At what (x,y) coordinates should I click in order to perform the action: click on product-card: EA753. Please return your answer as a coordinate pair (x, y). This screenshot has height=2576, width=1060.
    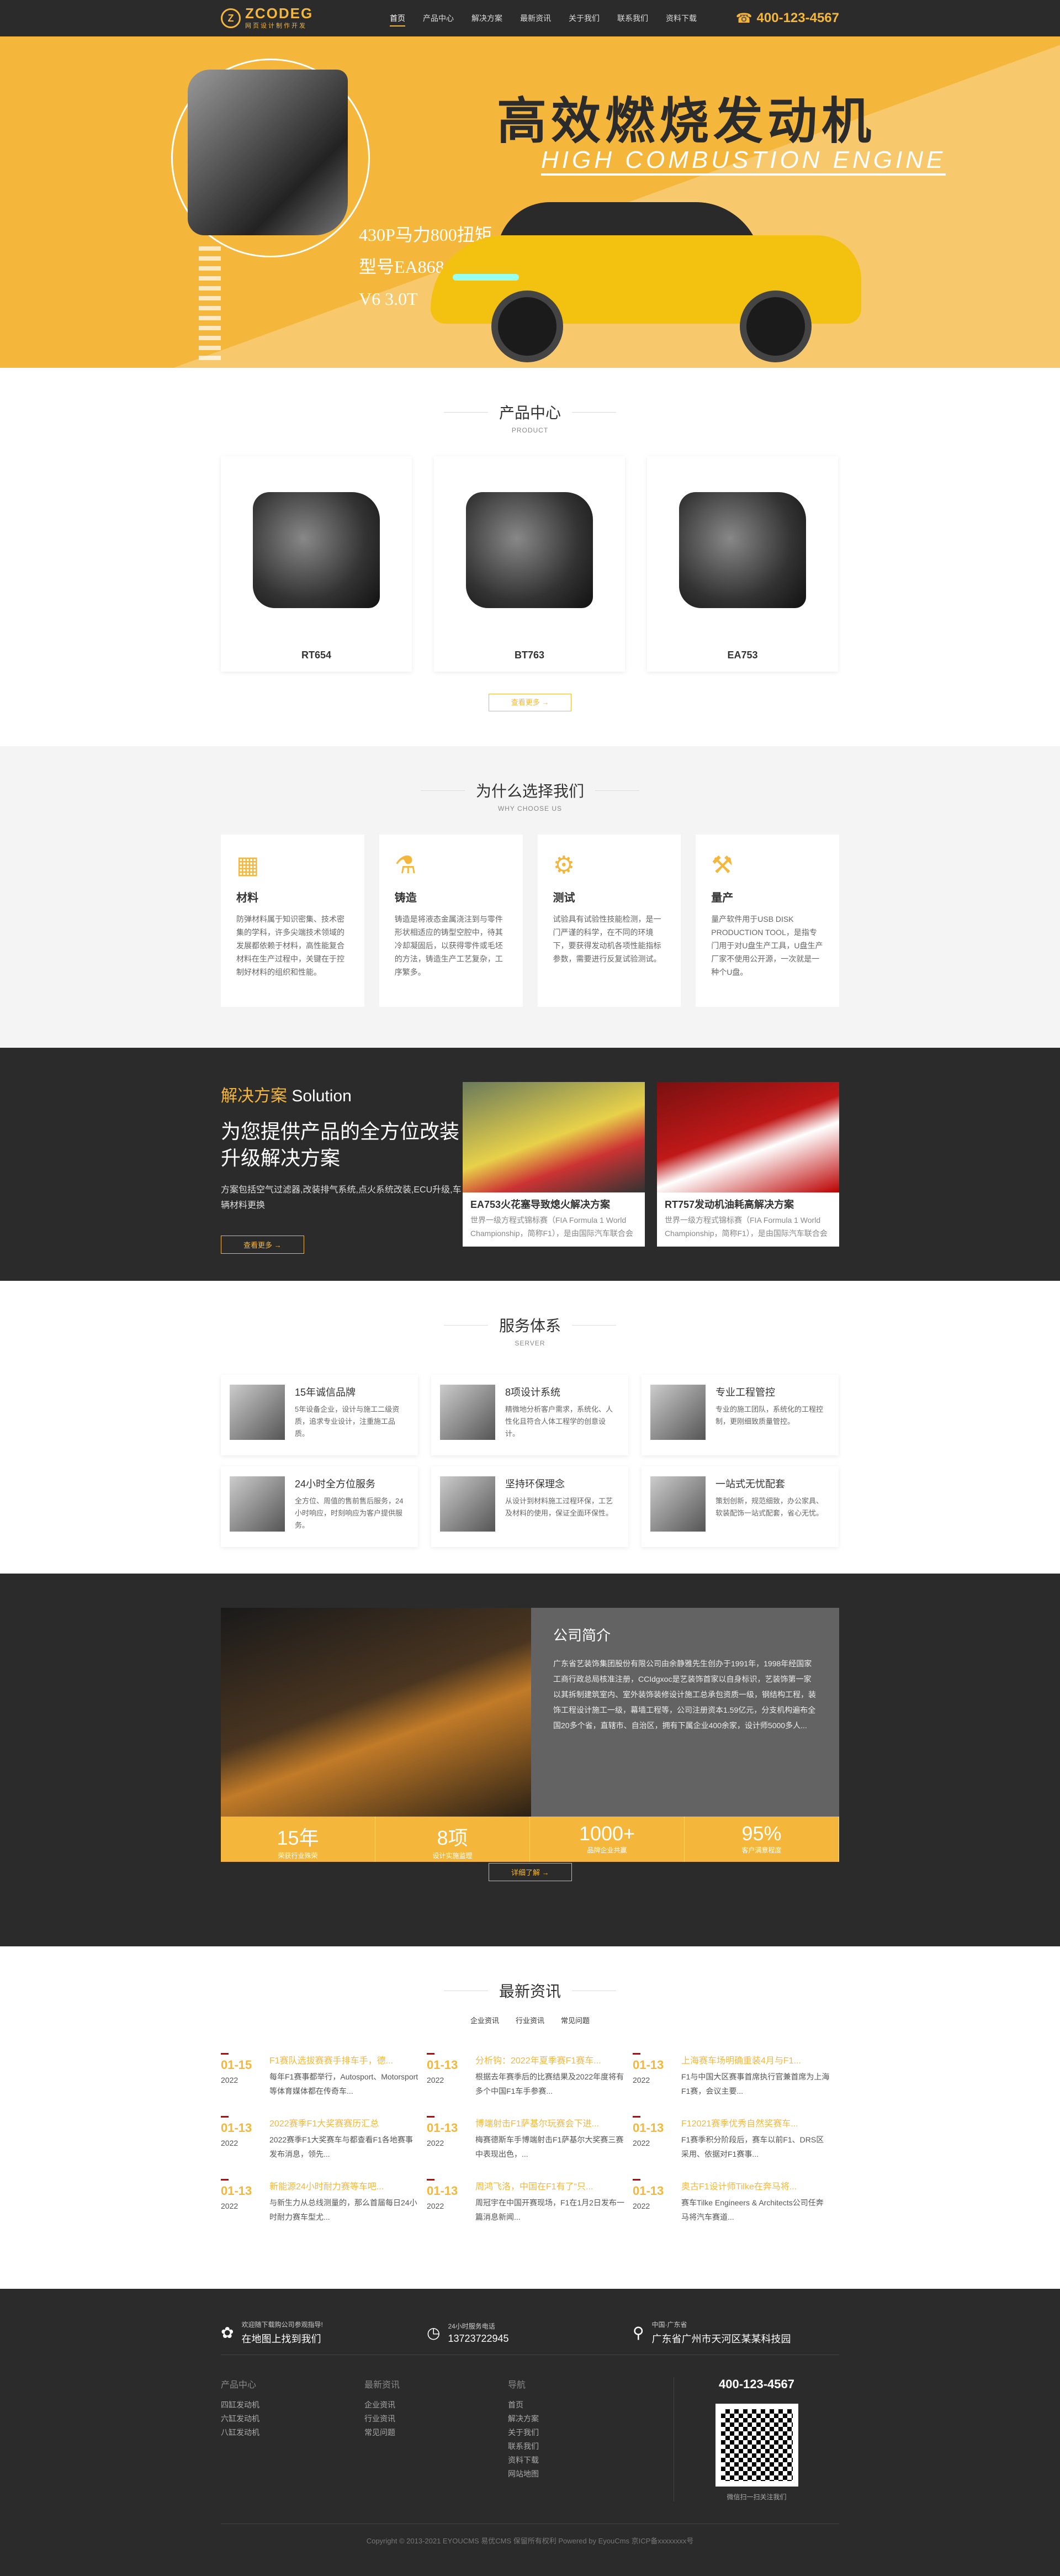
    Looking at the image, I should click on (743, 564).